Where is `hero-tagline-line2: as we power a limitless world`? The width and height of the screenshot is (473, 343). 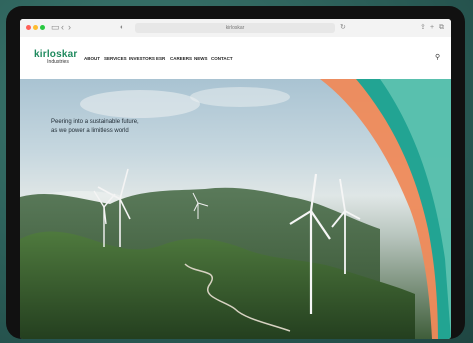
hero-tagline-line2: as we power a limitless world is located at coordinates (90, 131).